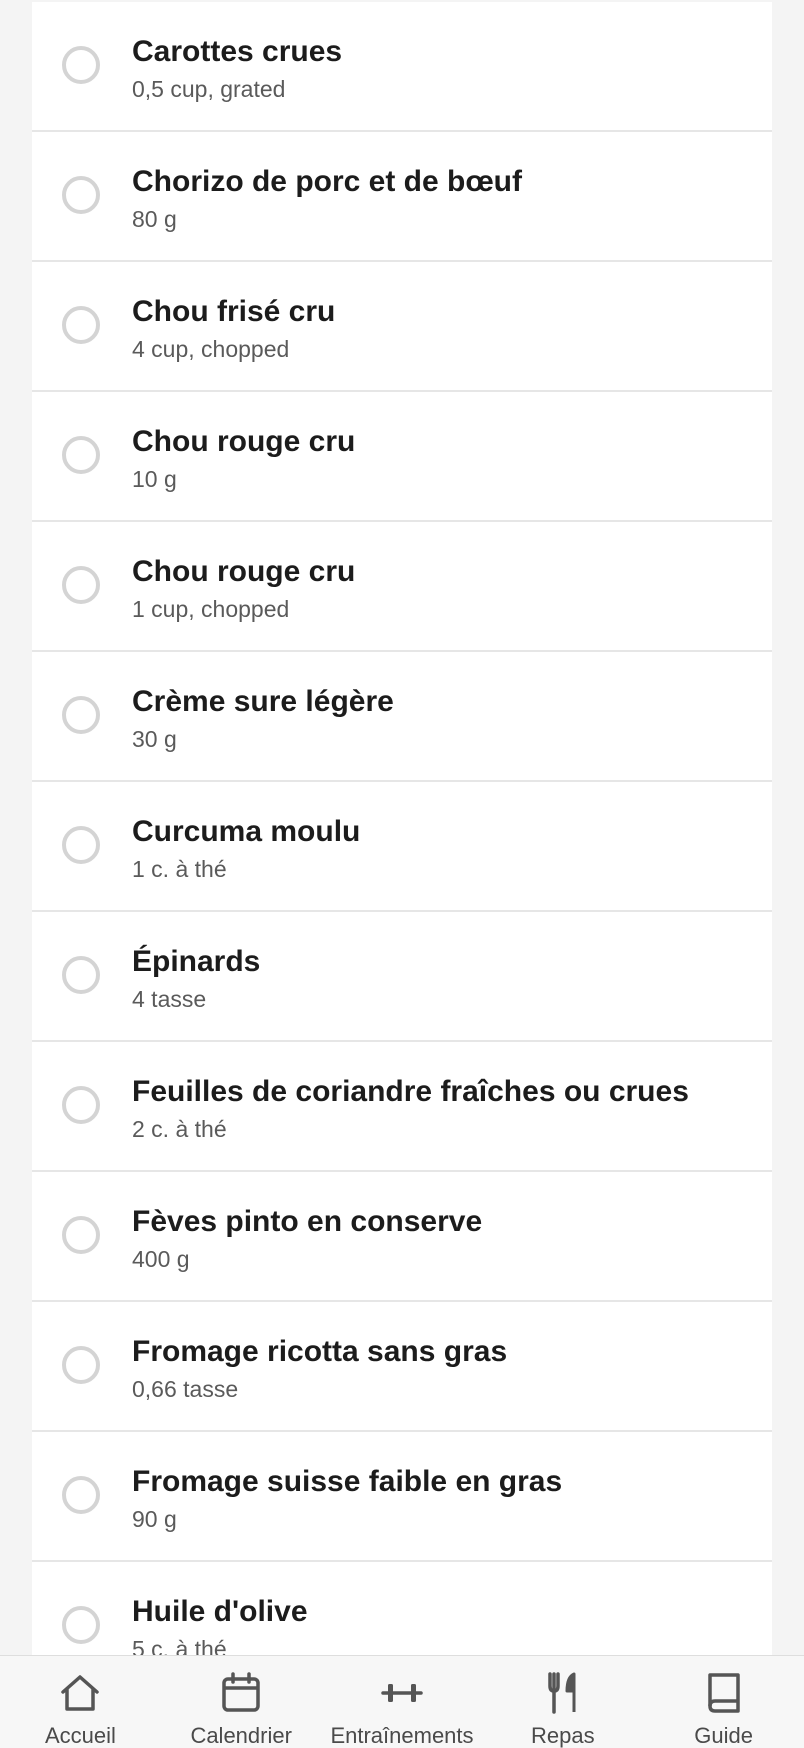  I want to click on list-item: Chou frisé cru 4 cup, chopped, so click(402, 327).